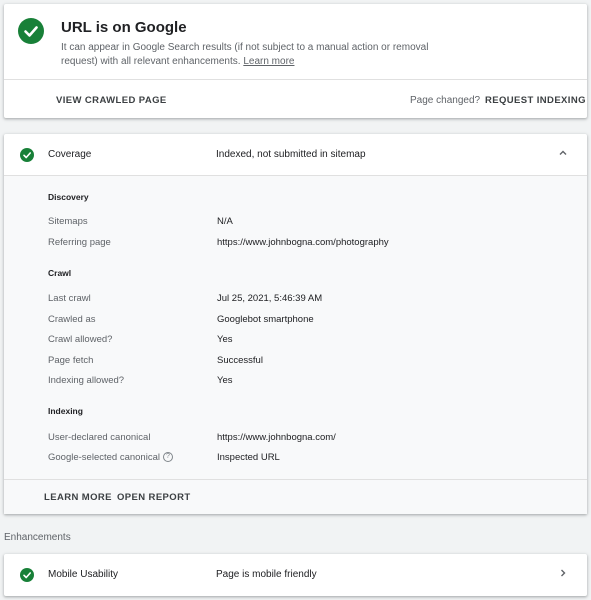 This screenshot has width=591, height=600. What do you see at coordinates (265, 319) in the screenshot?
I see `detail-value: Googlebot smartphone` at bounding box center [265, 319].